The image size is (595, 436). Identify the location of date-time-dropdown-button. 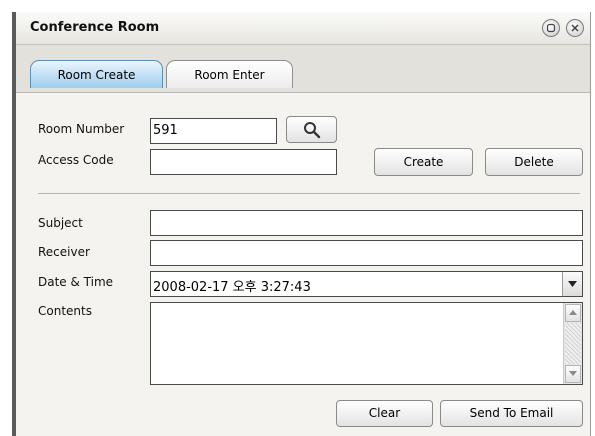
(572, 284).